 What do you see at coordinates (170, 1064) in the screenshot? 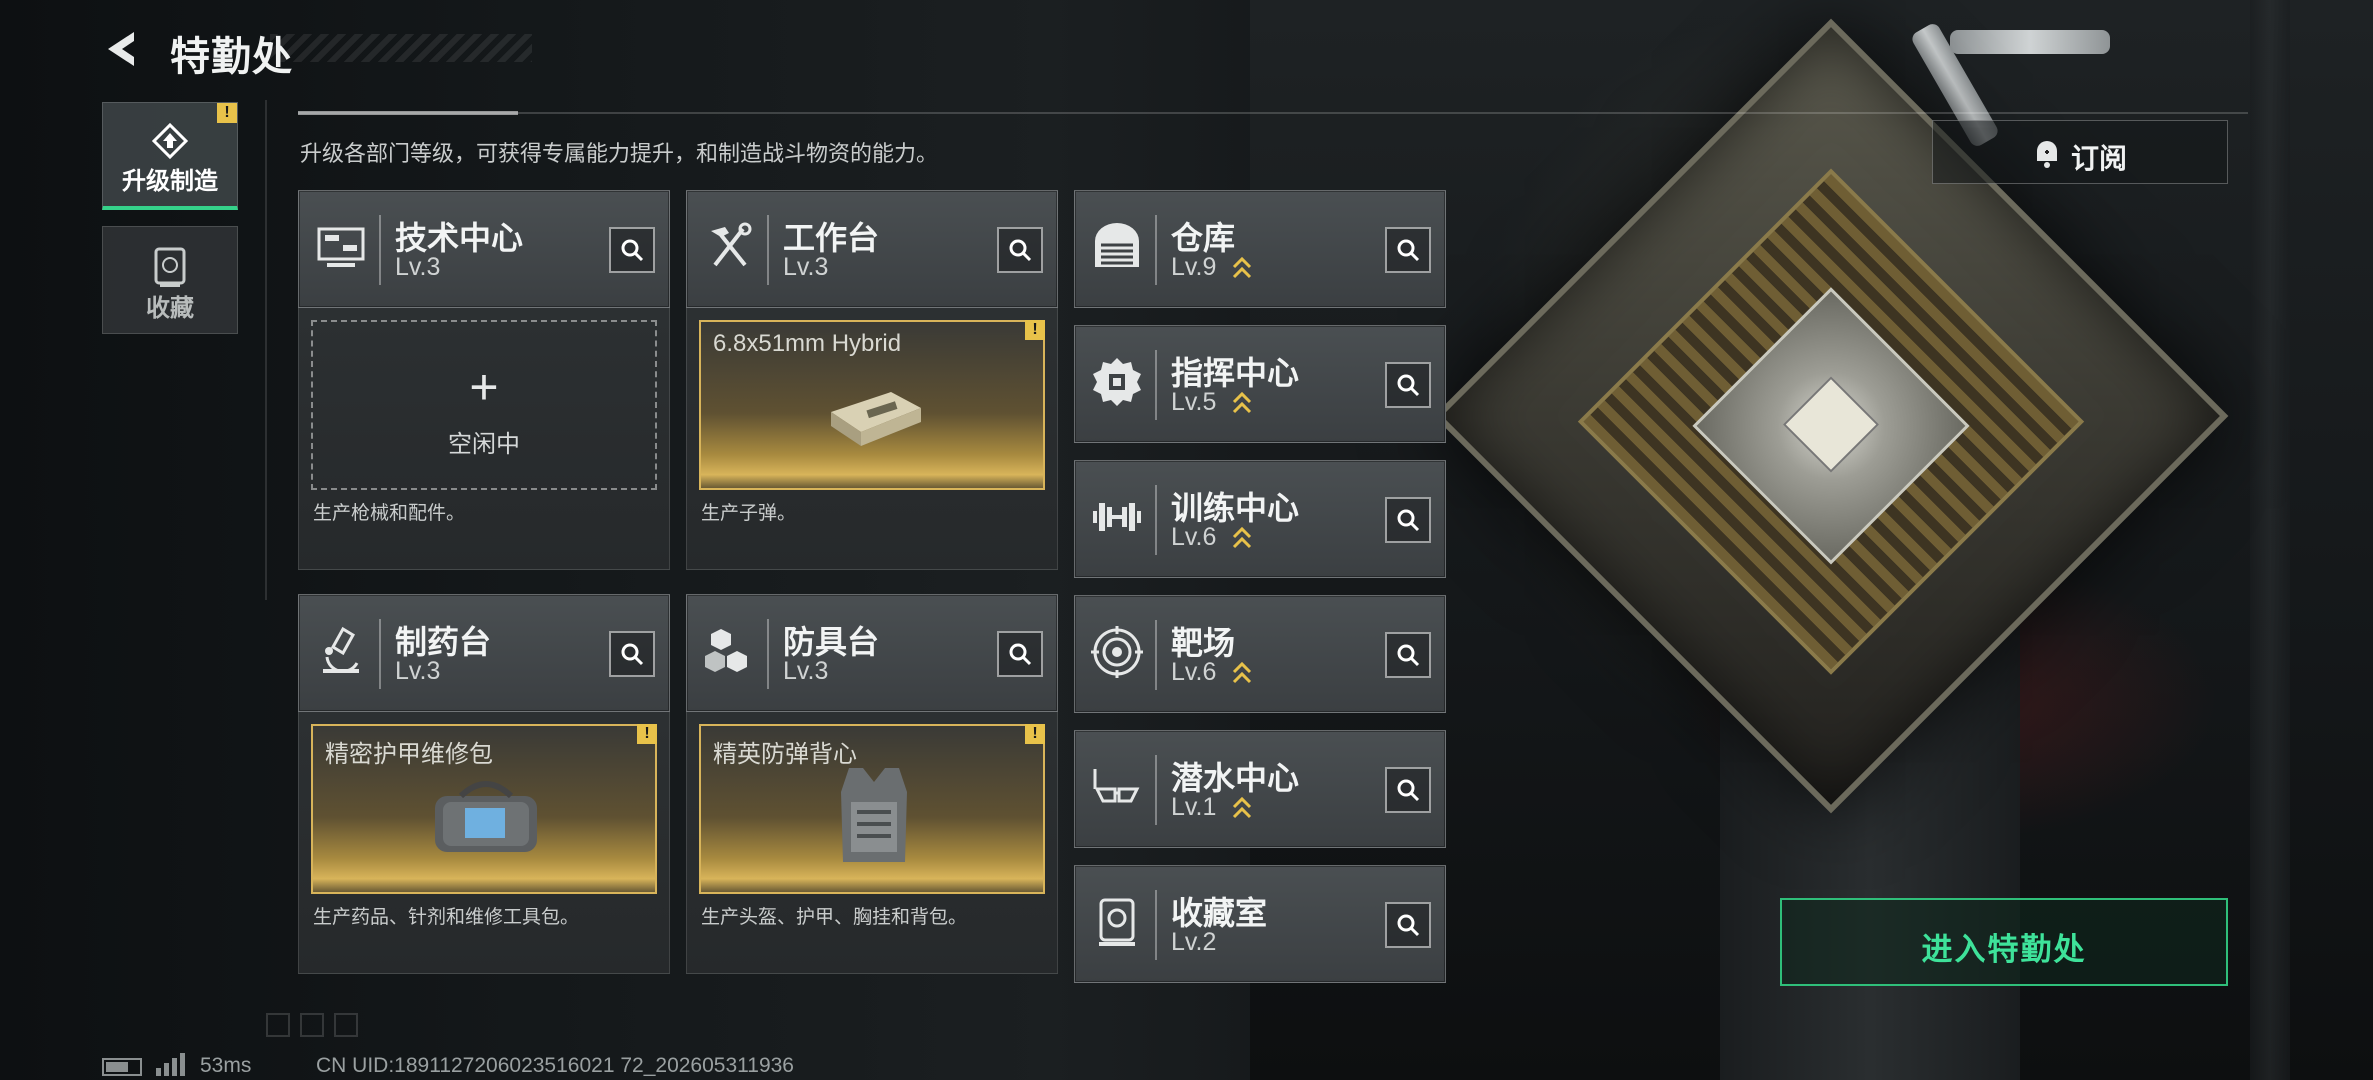
I see `signal-icon` at bounding box center [170, 1064].